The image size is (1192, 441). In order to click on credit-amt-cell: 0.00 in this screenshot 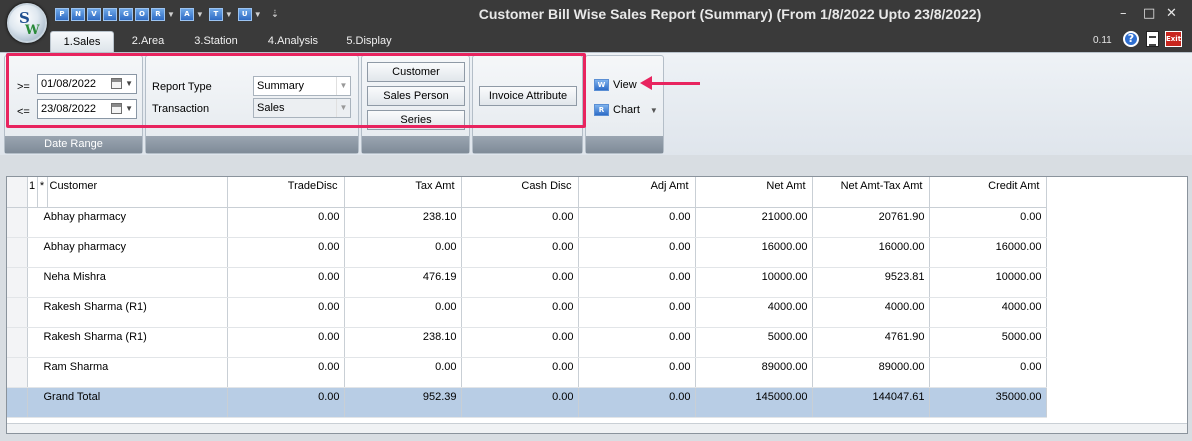, I will do `click(988, 222)`.